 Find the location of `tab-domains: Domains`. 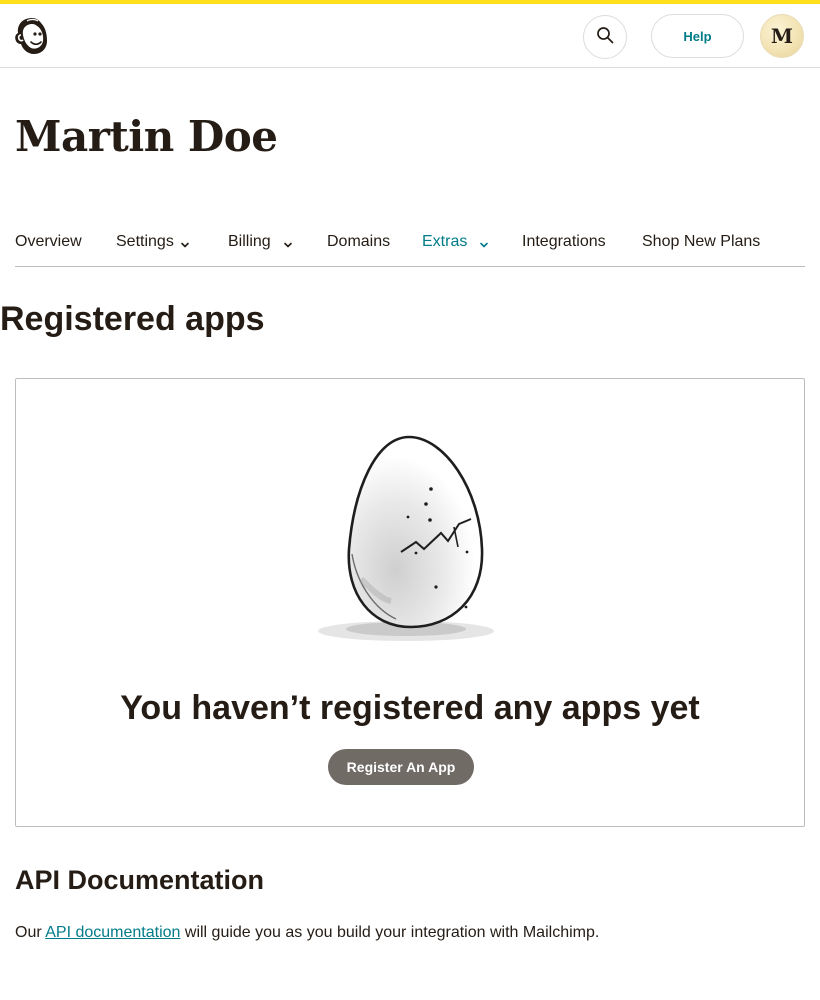

tab-domains: Domains is located at coordinates (358, 242).